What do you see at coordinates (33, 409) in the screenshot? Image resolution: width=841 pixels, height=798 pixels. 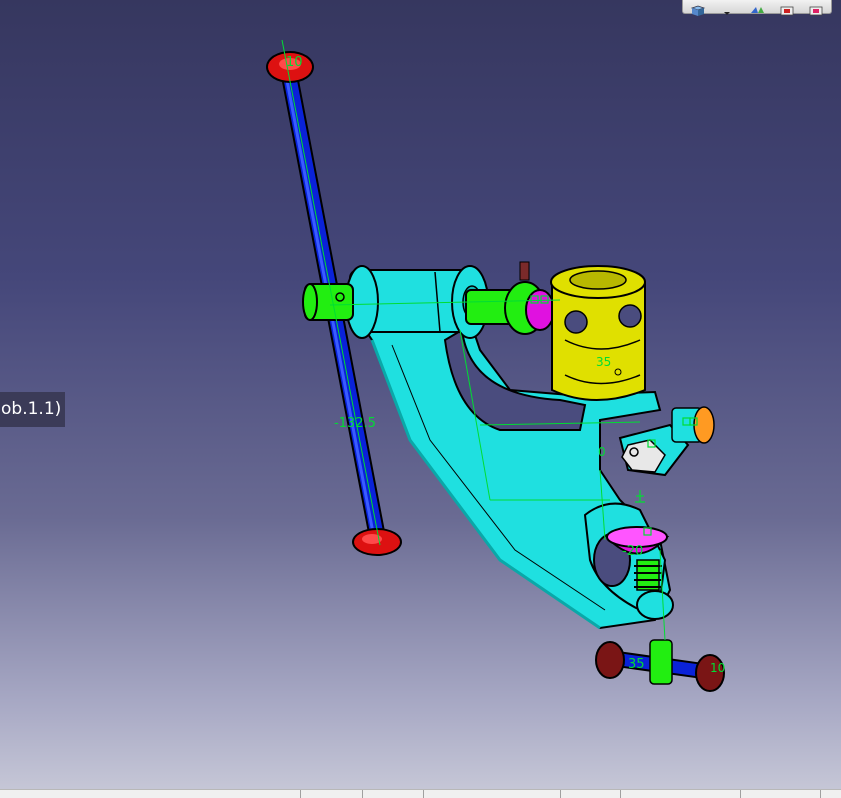 I see `specification-tree-label: ob.1.1)` at bounding box center [33, 409].